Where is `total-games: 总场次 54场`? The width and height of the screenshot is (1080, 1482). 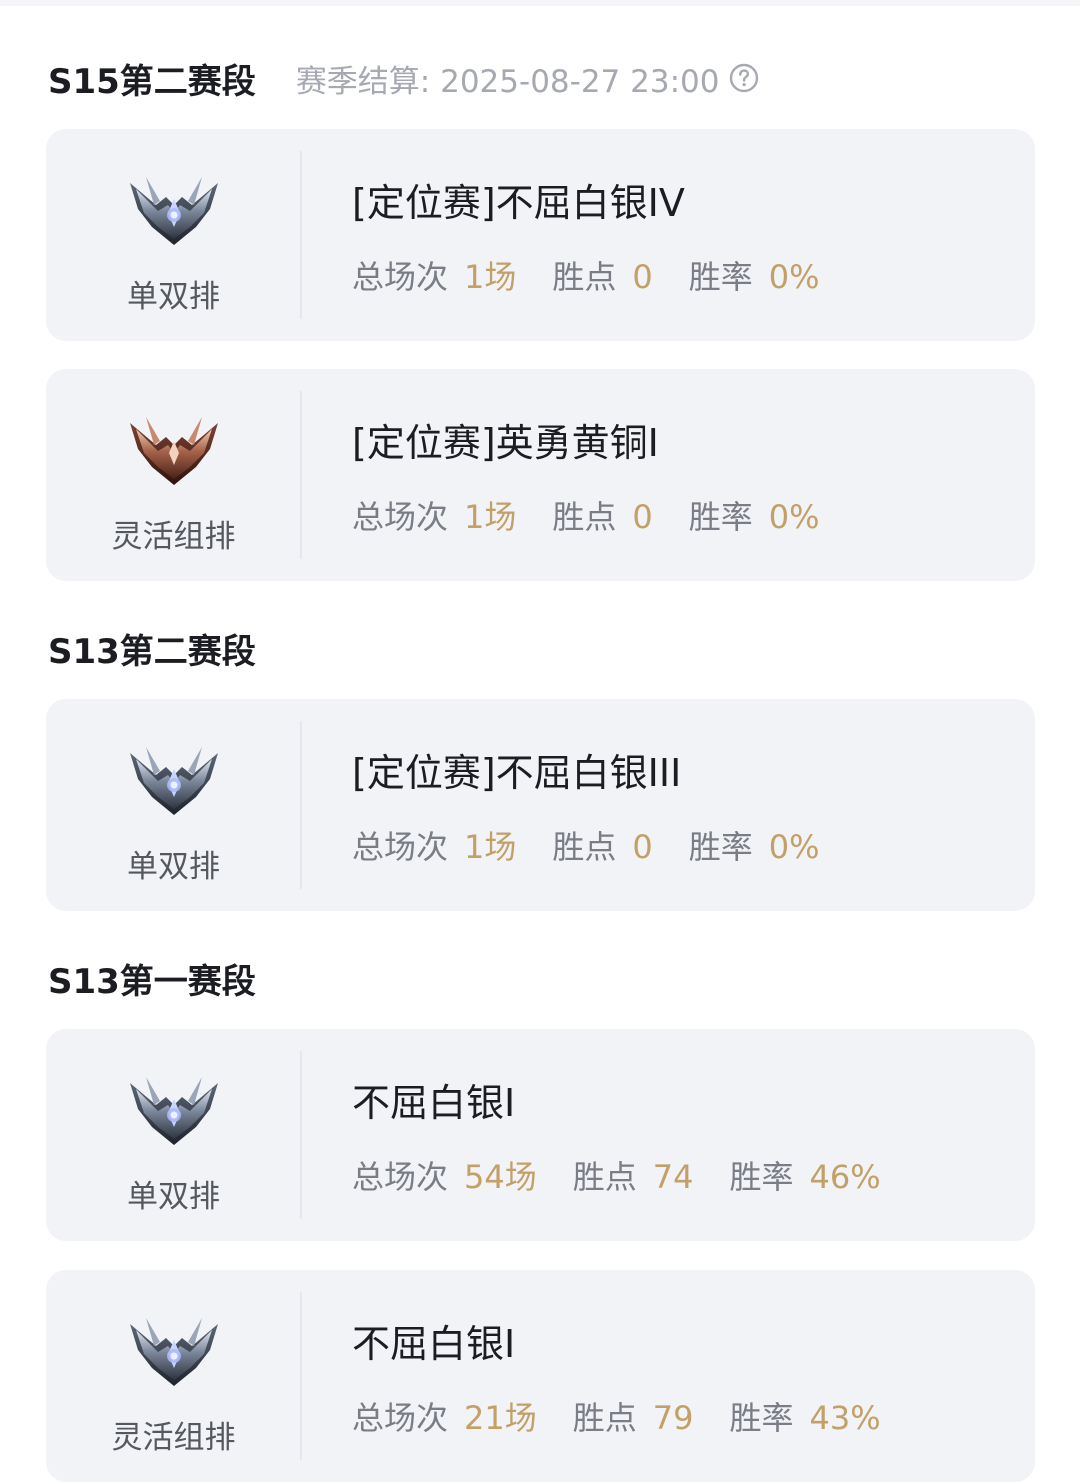 total-games: 总场次 54场 is located at coordinates (444, 1177).